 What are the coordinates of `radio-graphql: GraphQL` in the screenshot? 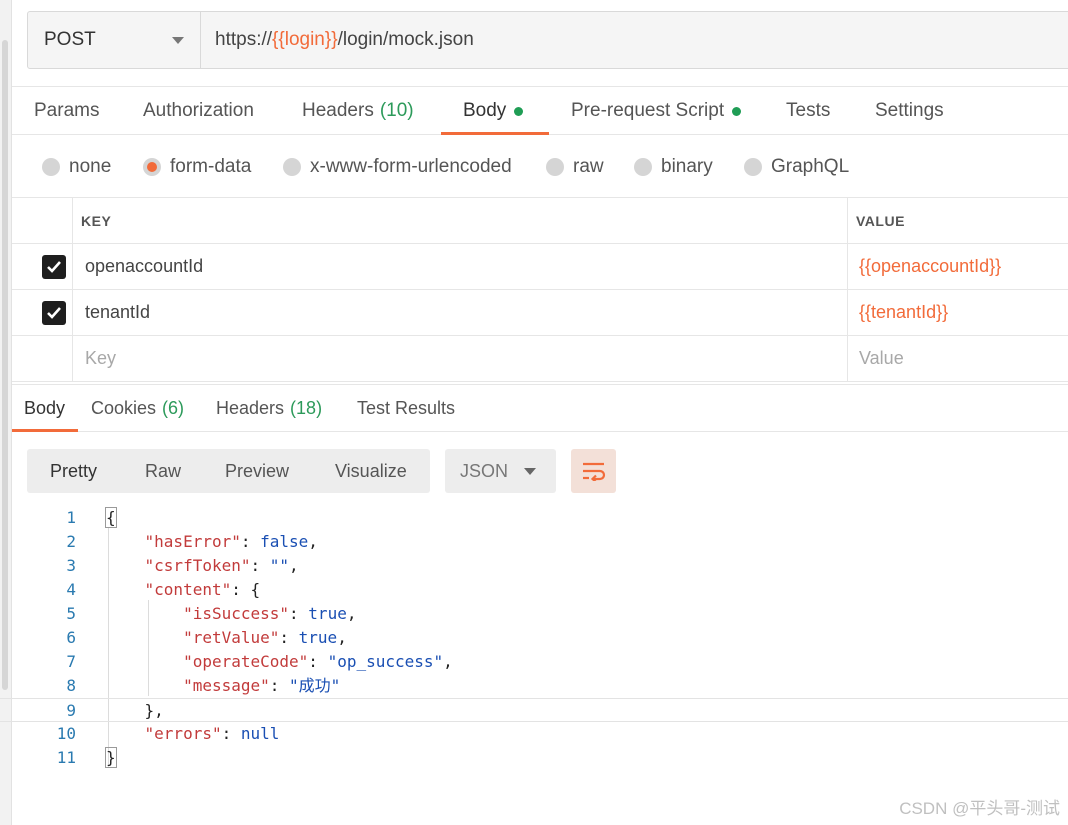 It's located at (796, 167).